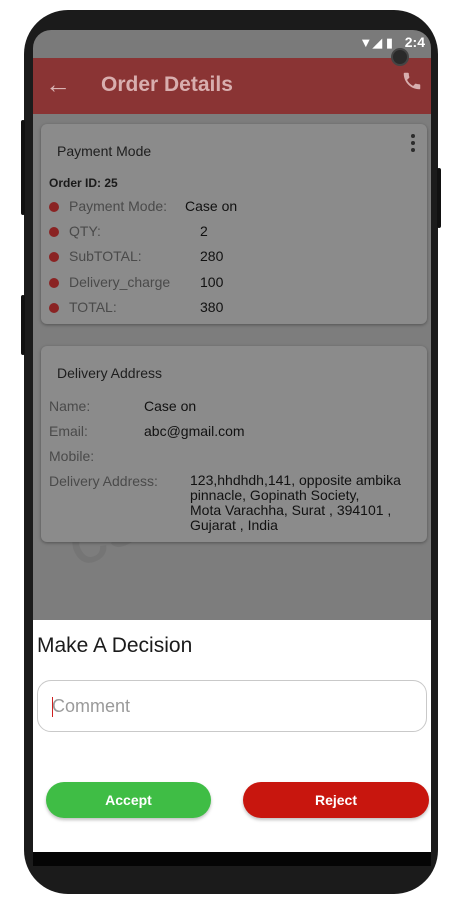 The height and width of the screenshot is (900, 460). I want to click on qty-row: QTY: 2, so click(128, 231).